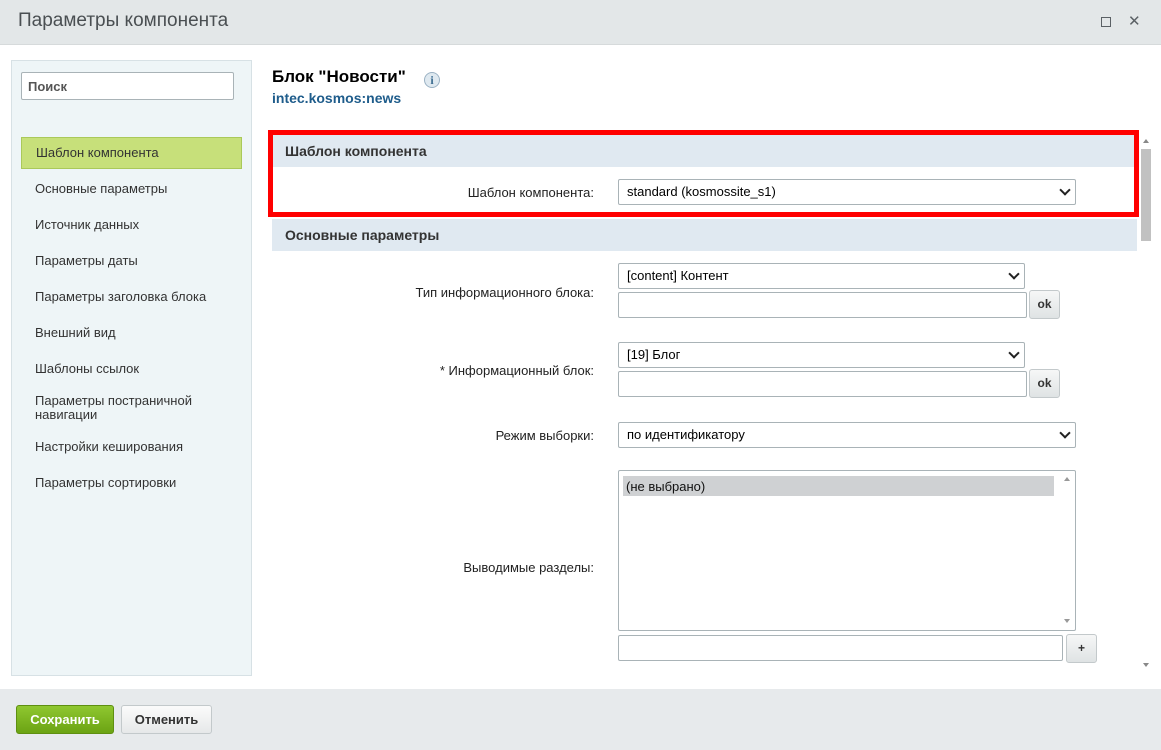  What do you see at coordinates (1067, 550) in the screenshot?
I see `listbox-scrollbar` at bounding box center [1067, 550].